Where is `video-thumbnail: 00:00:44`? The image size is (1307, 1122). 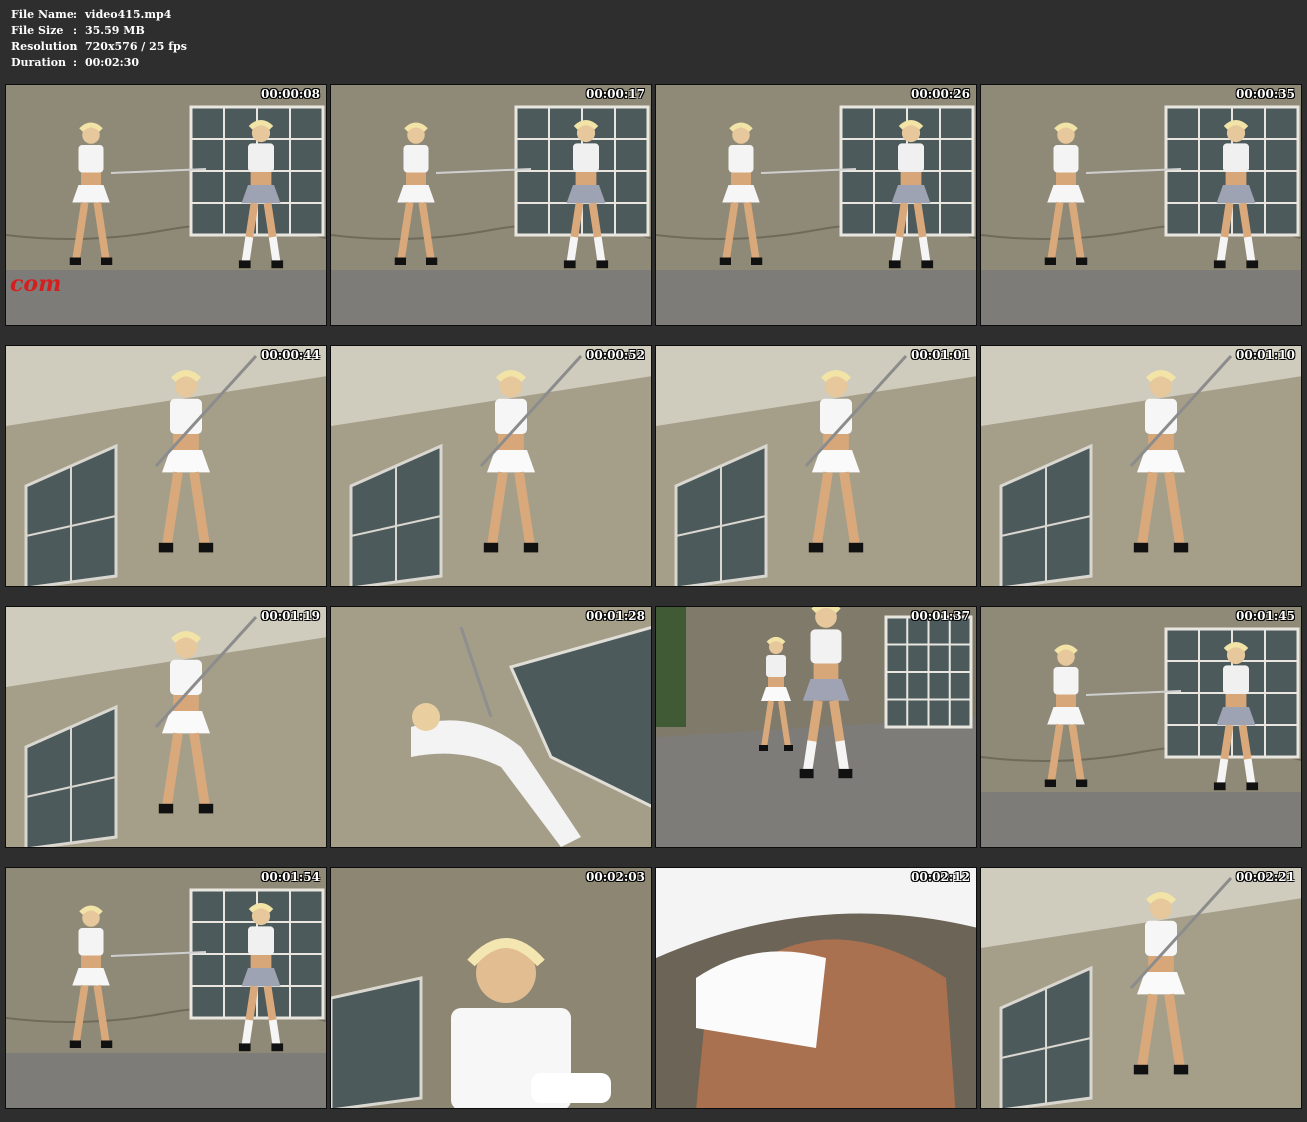
video-thumbnail: 00:00:44 is located at coordinates (166, 466).